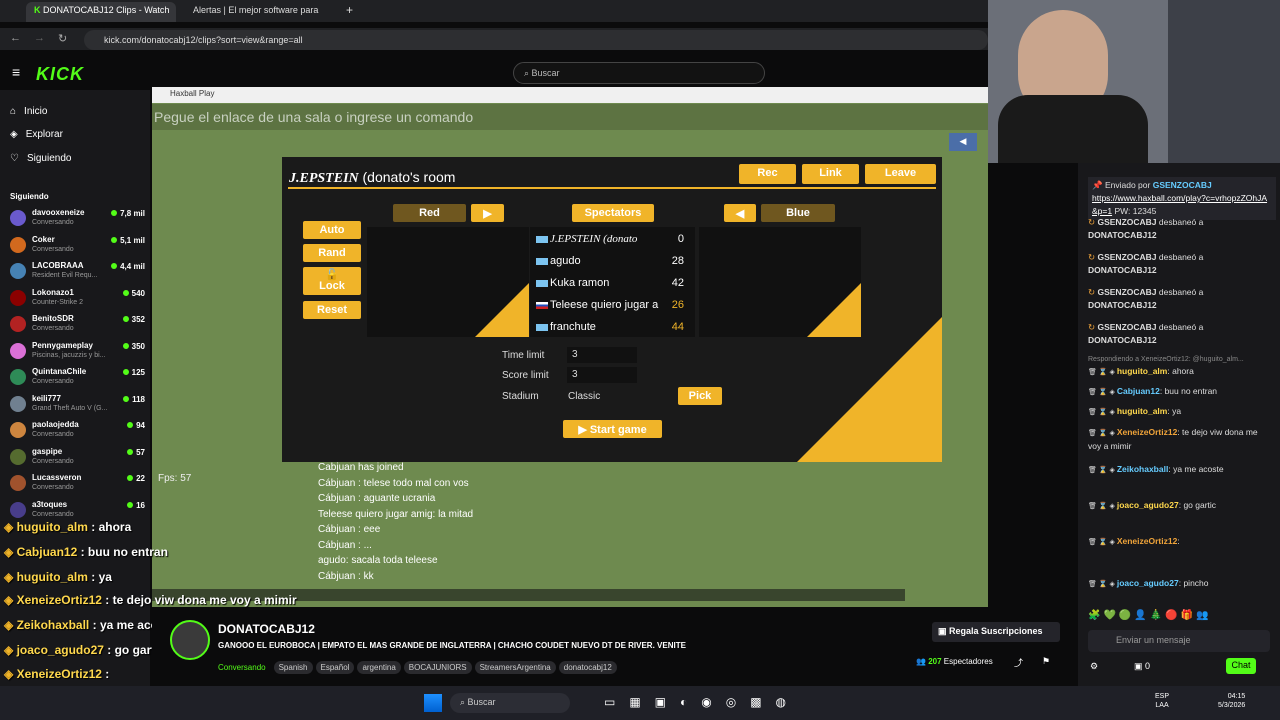 This screenshot has width=1280, height=720. I want to click on spectator-row: franchute 44, so click(610, 331).